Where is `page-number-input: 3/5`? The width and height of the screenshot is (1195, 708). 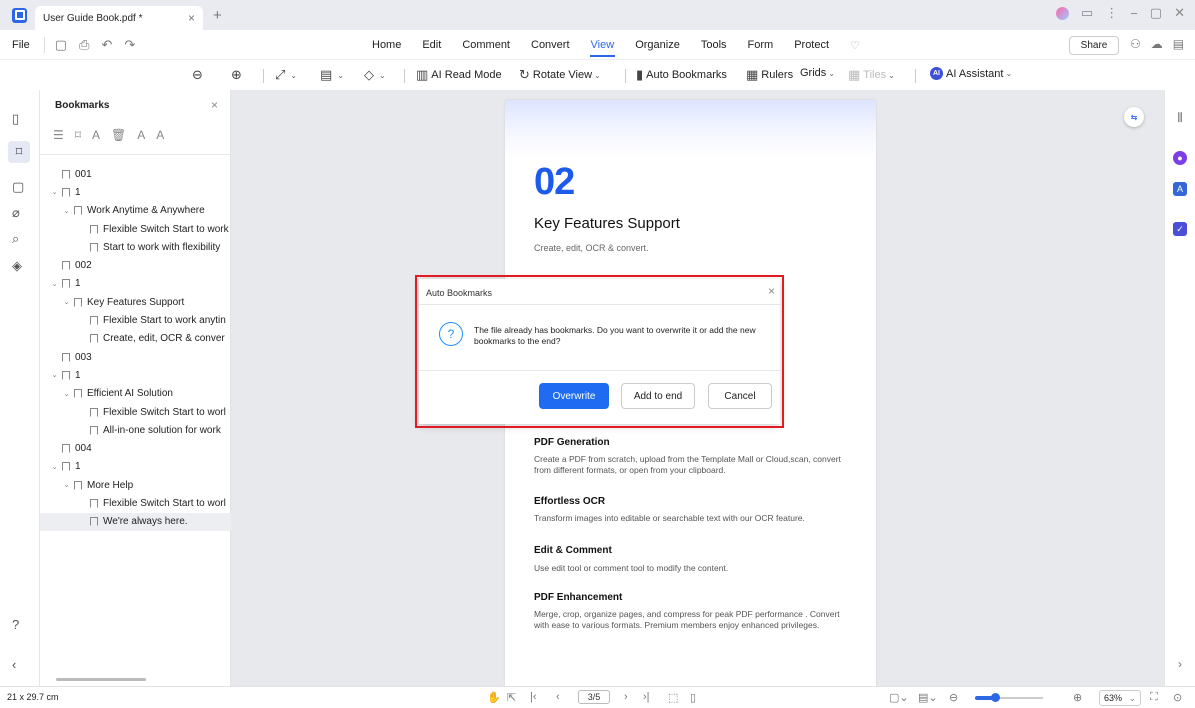 page-number-input: 3/5 is located at coordinates (594, 697).